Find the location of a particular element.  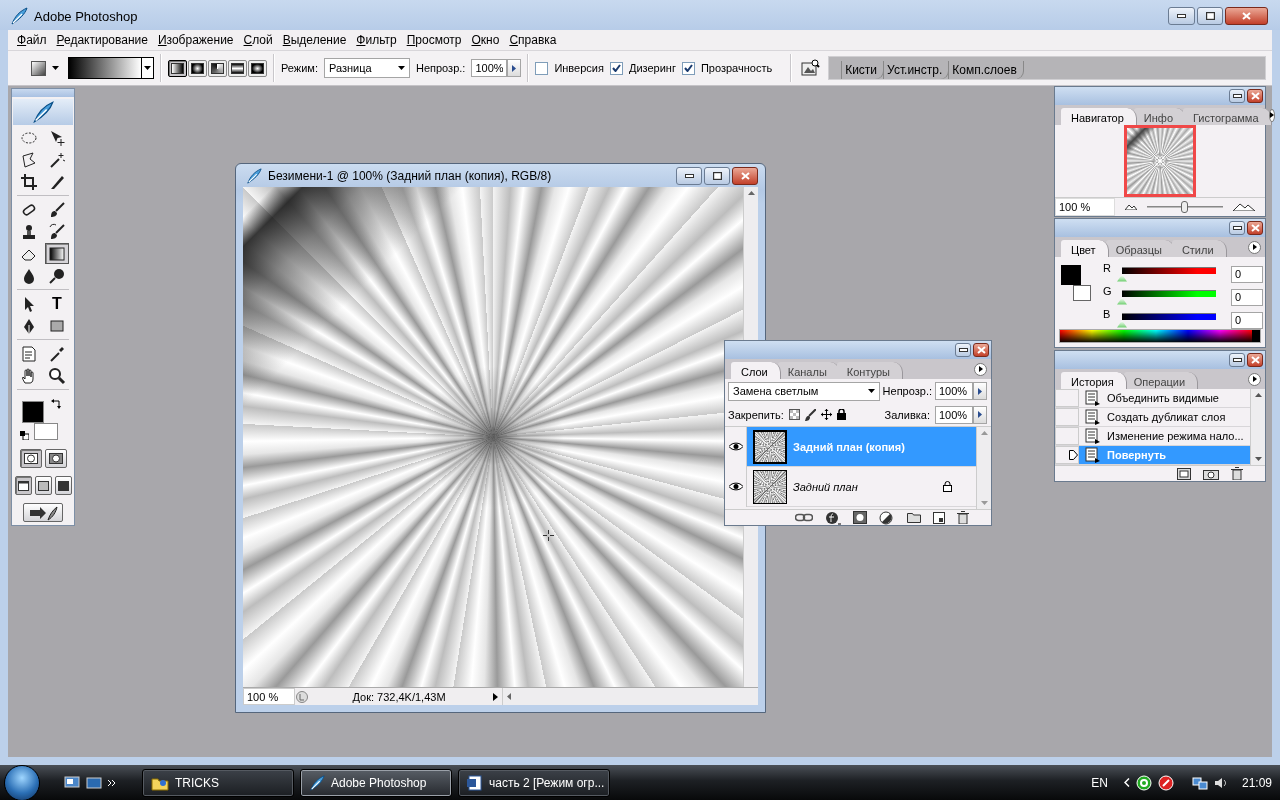

reflected-gradient-button is located at coordinates (237, 68).